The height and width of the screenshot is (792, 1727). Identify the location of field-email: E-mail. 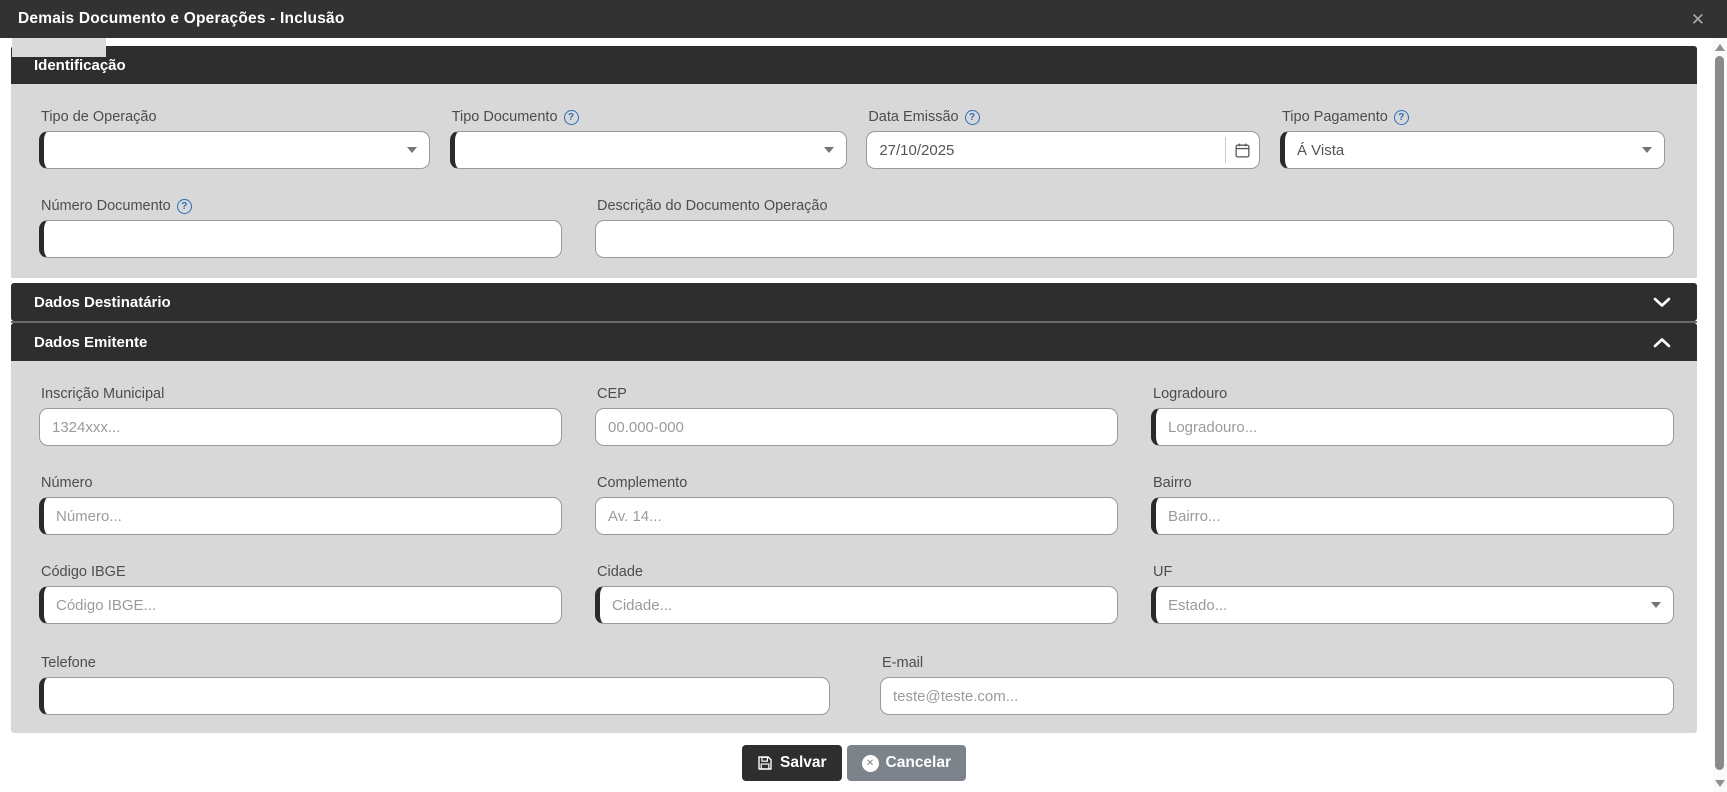
(1277, 684).